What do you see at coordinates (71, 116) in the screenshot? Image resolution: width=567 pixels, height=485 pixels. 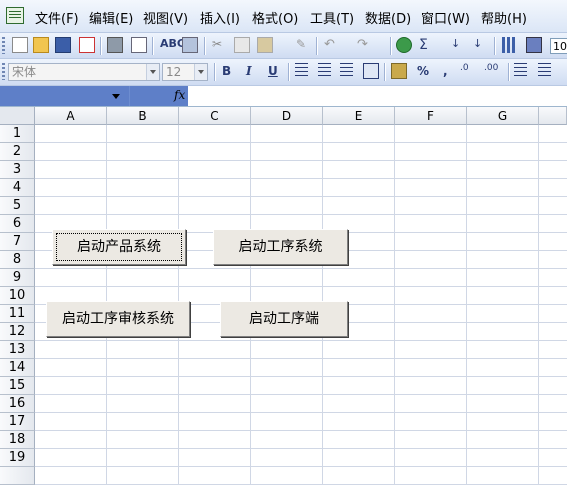 I see `column-header-a: A` at bounding box center [71, 116].